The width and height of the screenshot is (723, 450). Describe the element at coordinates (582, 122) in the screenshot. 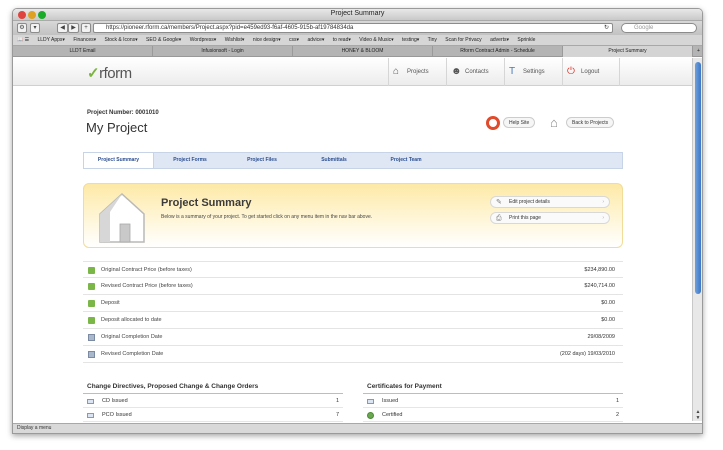

I see `back-to-projects-button: ⌂ Back to Projects` at that location.